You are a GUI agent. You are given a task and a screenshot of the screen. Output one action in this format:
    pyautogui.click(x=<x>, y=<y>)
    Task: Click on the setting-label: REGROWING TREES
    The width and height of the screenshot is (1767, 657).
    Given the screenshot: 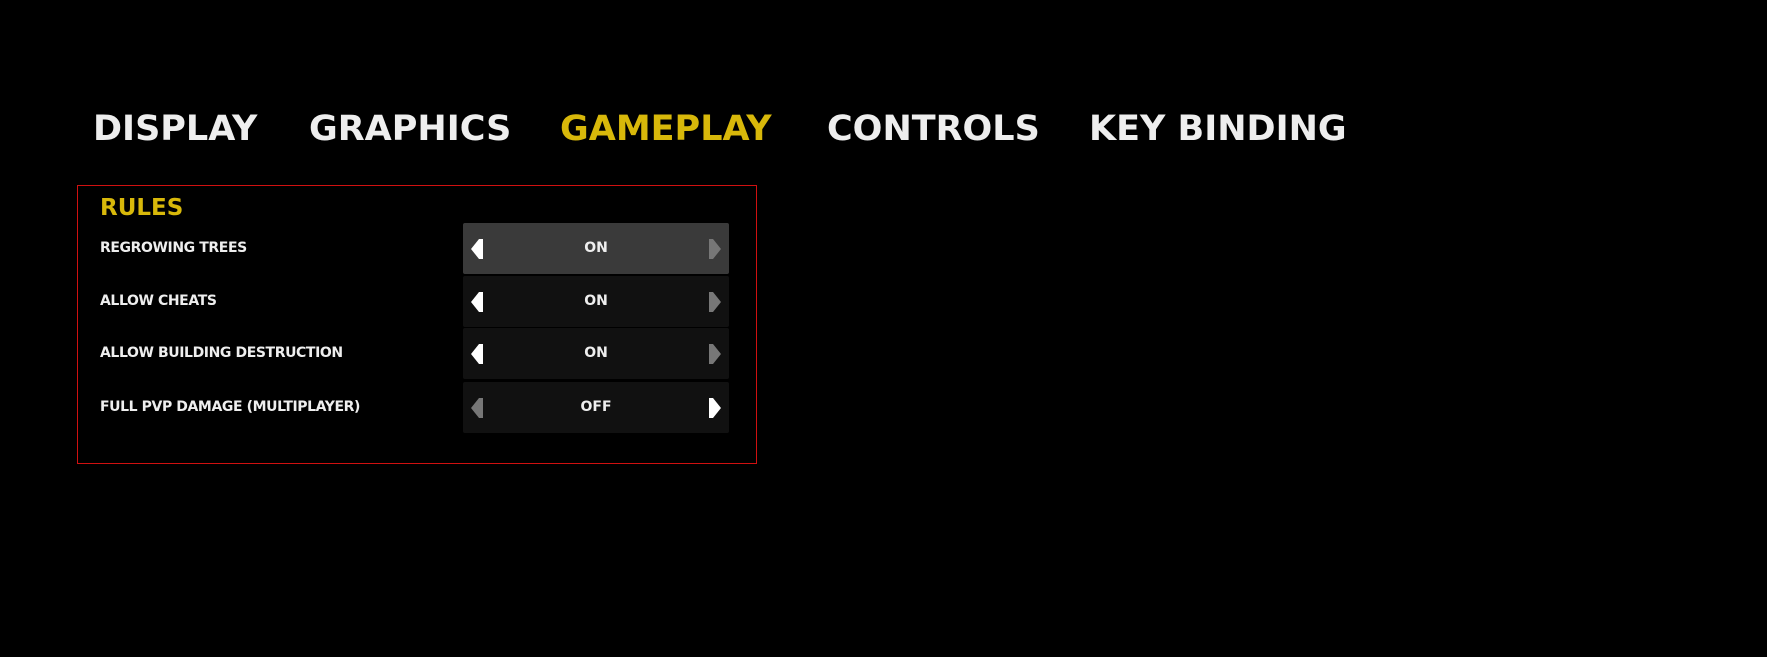 What is the action you would take?
    pyautogui.click(x=173, y=248)
    